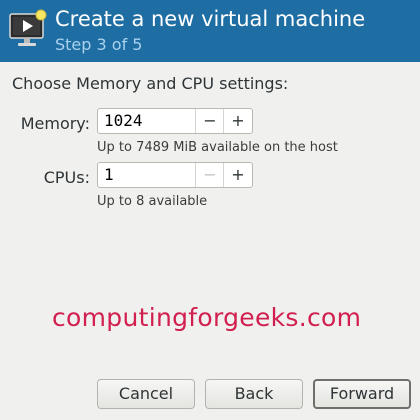 This screenshot has width=420, height=420. I want to click on cpus-spin-button: 1 − +, so click(175, 175).